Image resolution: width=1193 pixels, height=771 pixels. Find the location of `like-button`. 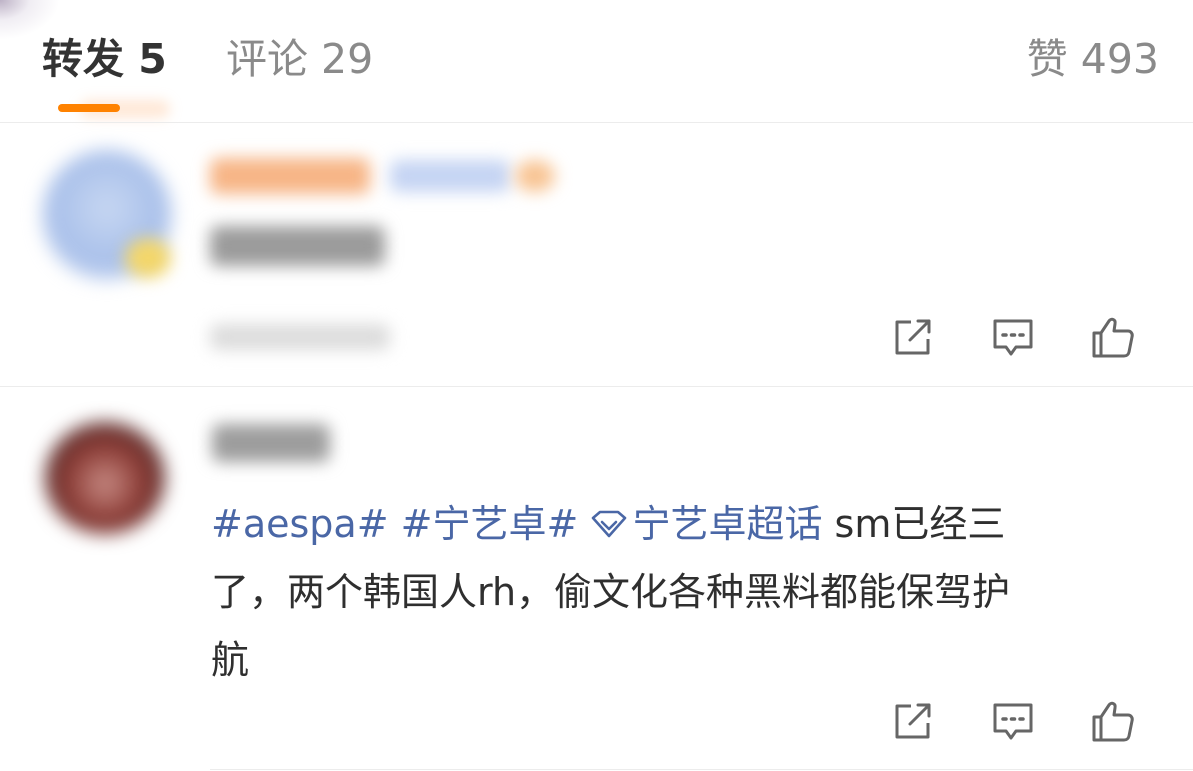

like-button is located at coordinates (1113, 721).